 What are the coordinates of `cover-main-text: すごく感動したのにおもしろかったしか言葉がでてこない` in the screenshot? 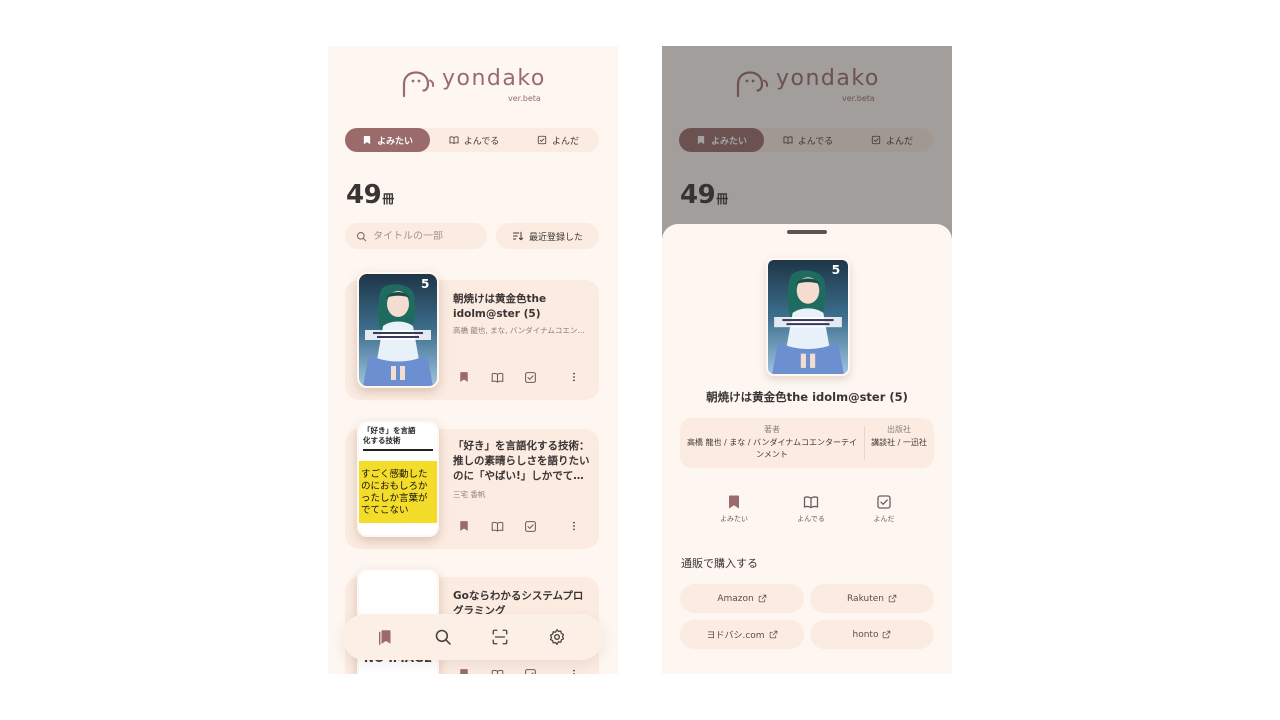 It's located at (394, 492).